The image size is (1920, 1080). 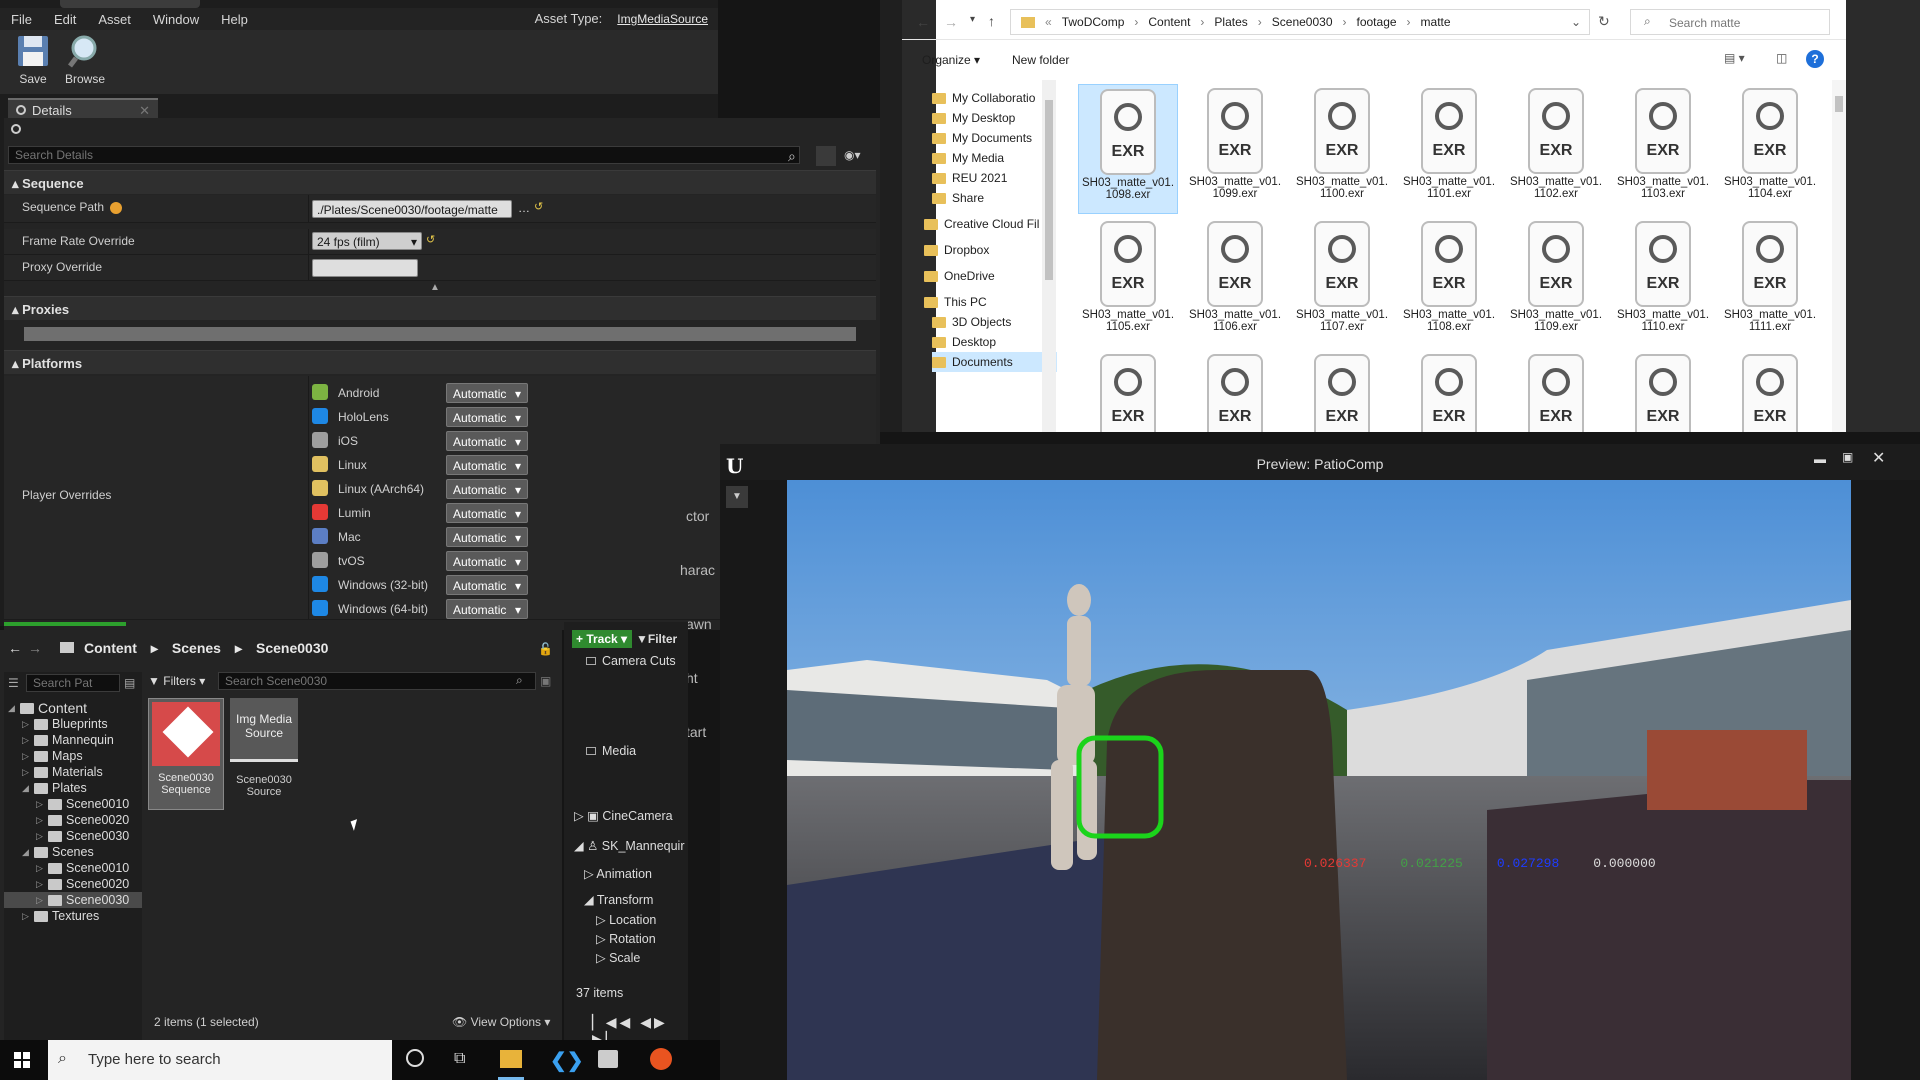 What do you see at coordinates (65, 19) in the screenshot?
I see `menu-edit: Edit` at bounding box center [65, 19].